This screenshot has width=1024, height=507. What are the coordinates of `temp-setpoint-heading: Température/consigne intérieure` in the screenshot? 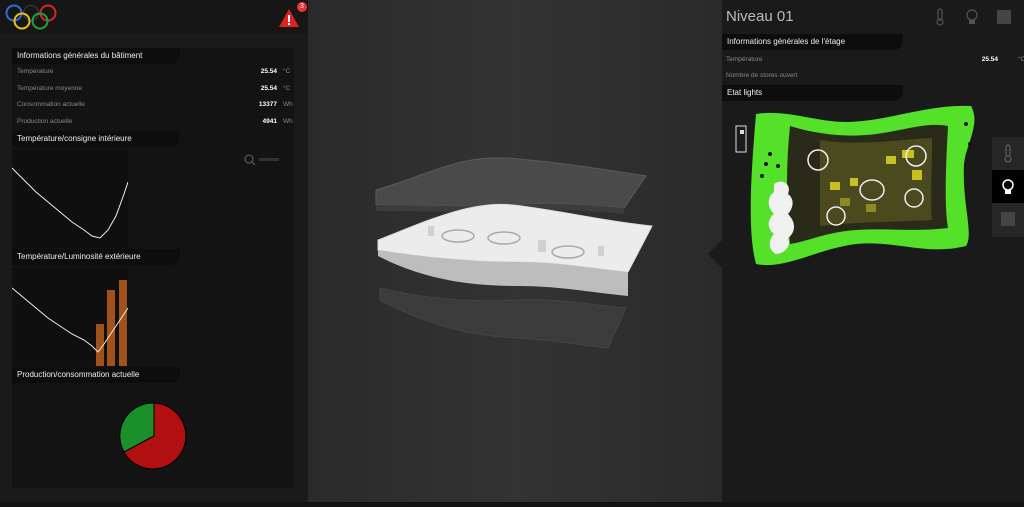 It's located at (96, 139).